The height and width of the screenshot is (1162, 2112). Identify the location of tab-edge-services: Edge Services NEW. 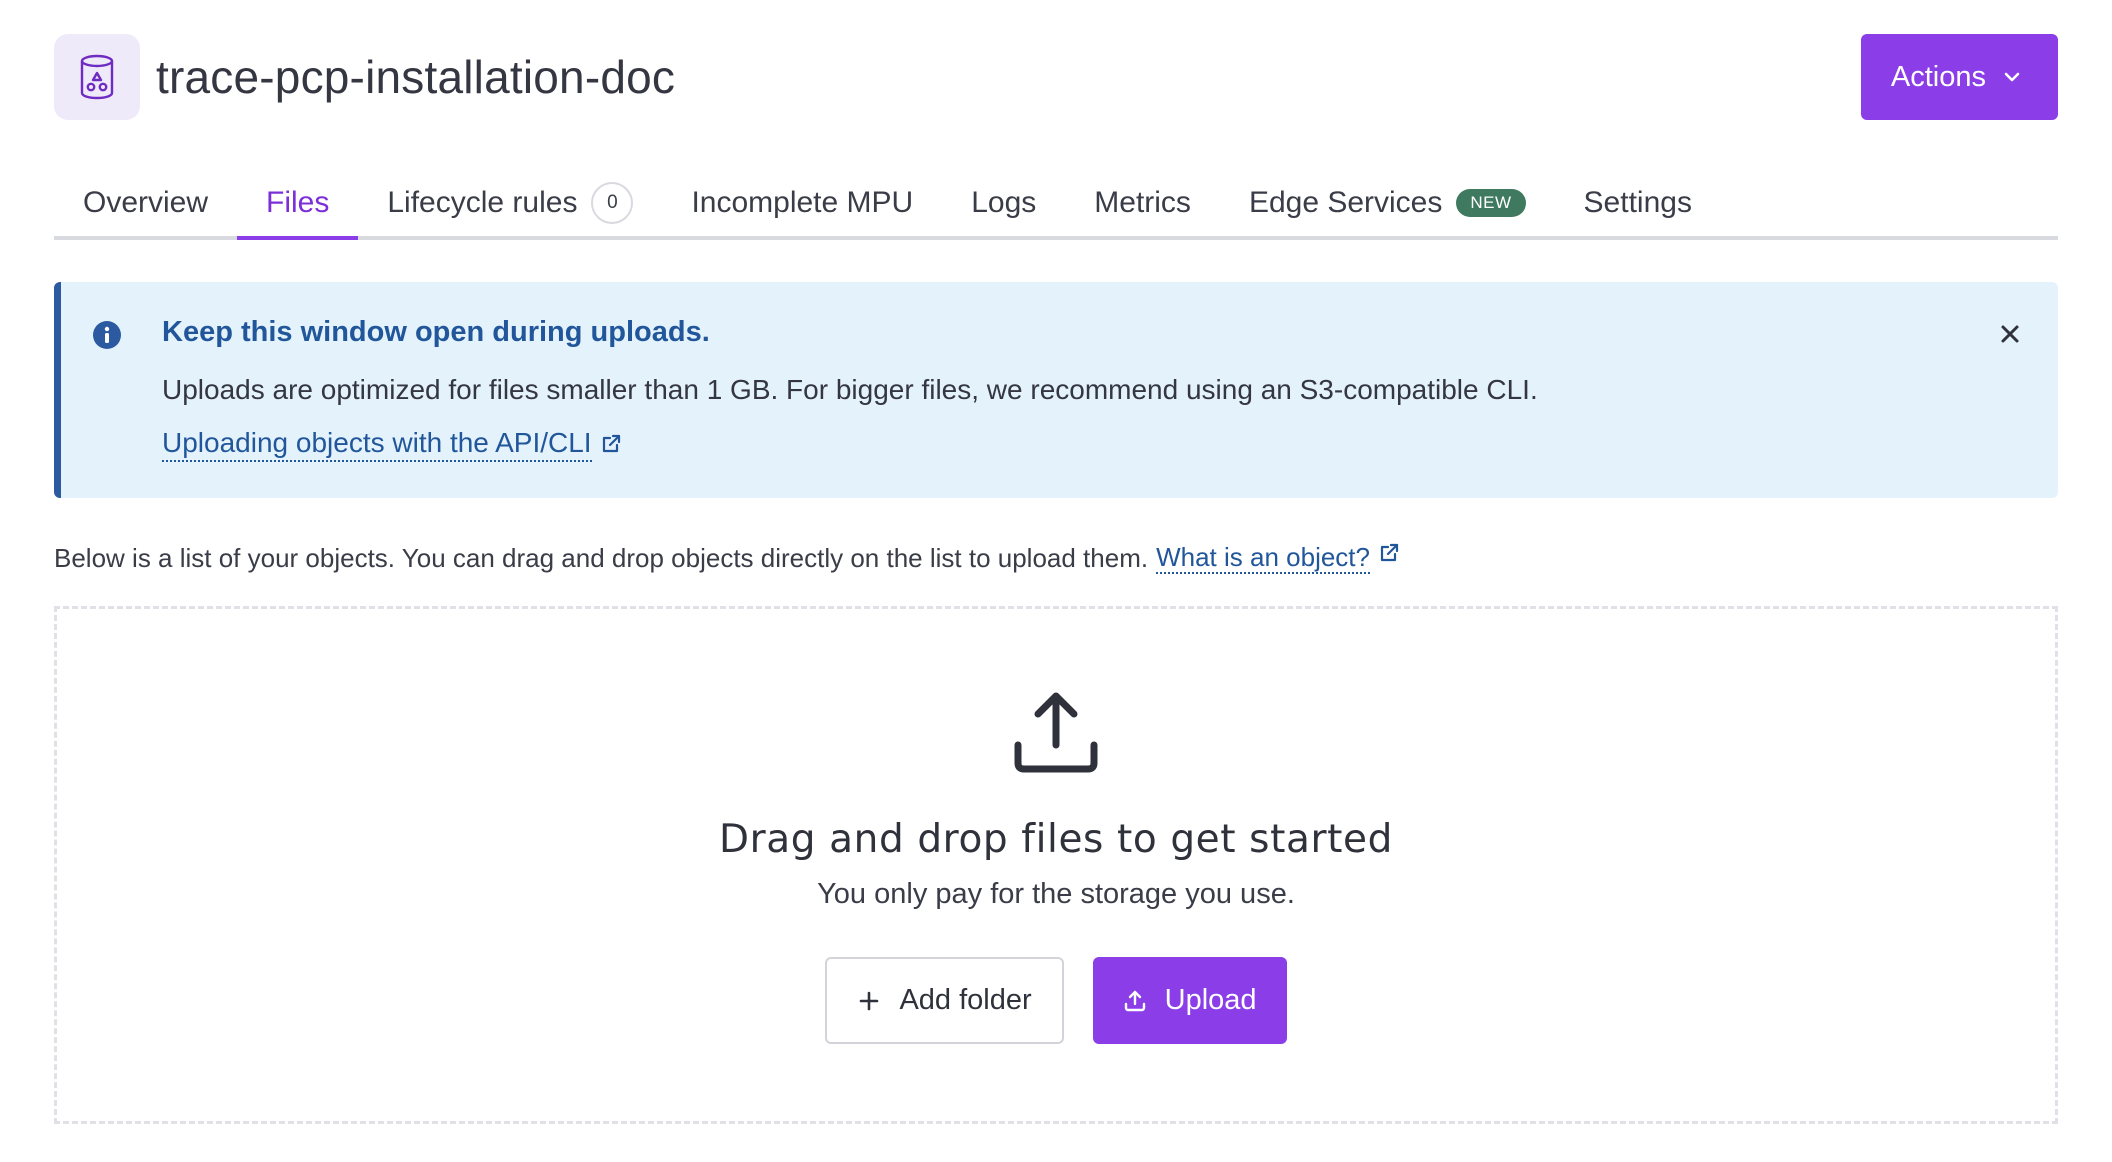
(1387, 203).